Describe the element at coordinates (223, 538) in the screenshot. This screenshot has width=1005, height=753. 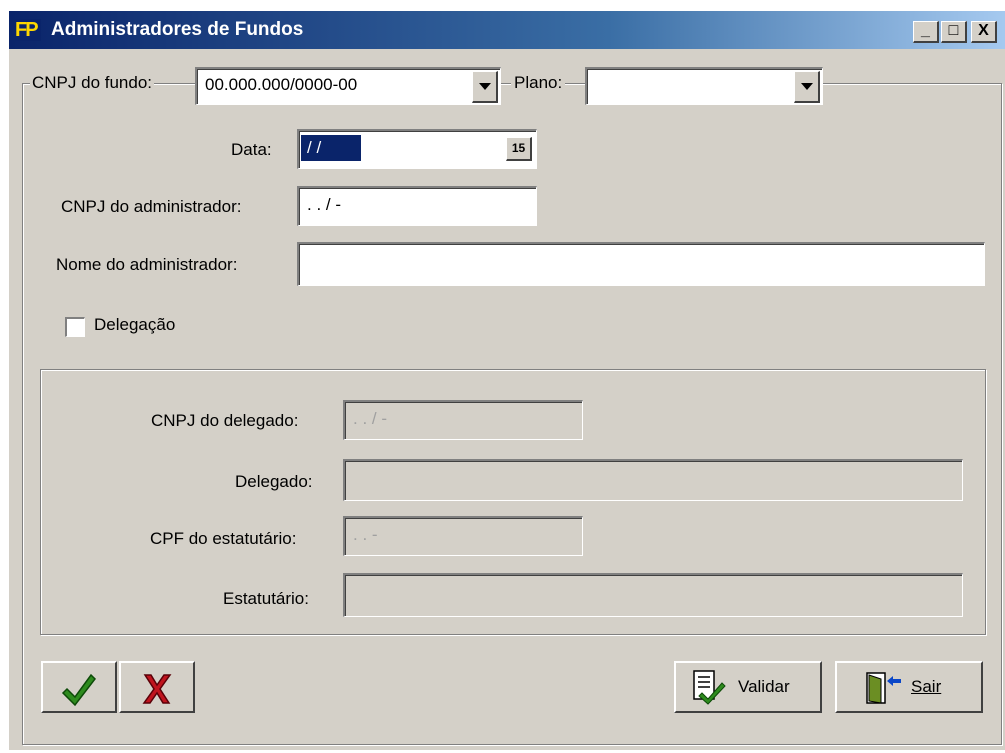
I see `cpf-estatutario-label: CPF do estatutário:` at that location.